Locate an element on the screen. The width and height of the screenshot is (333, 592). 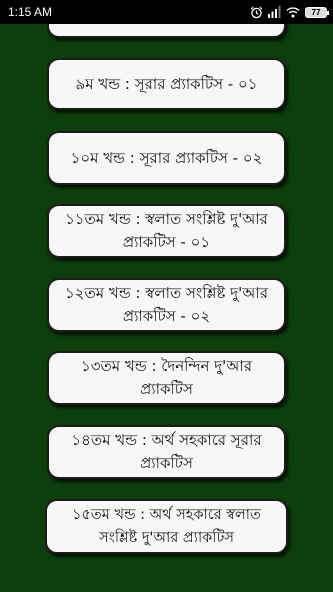
list-item-part-13: ১৩তম খন্ড : দৈনন্দিন দু'আর প্র্যাকটিস is located at coordinates (166, 378).